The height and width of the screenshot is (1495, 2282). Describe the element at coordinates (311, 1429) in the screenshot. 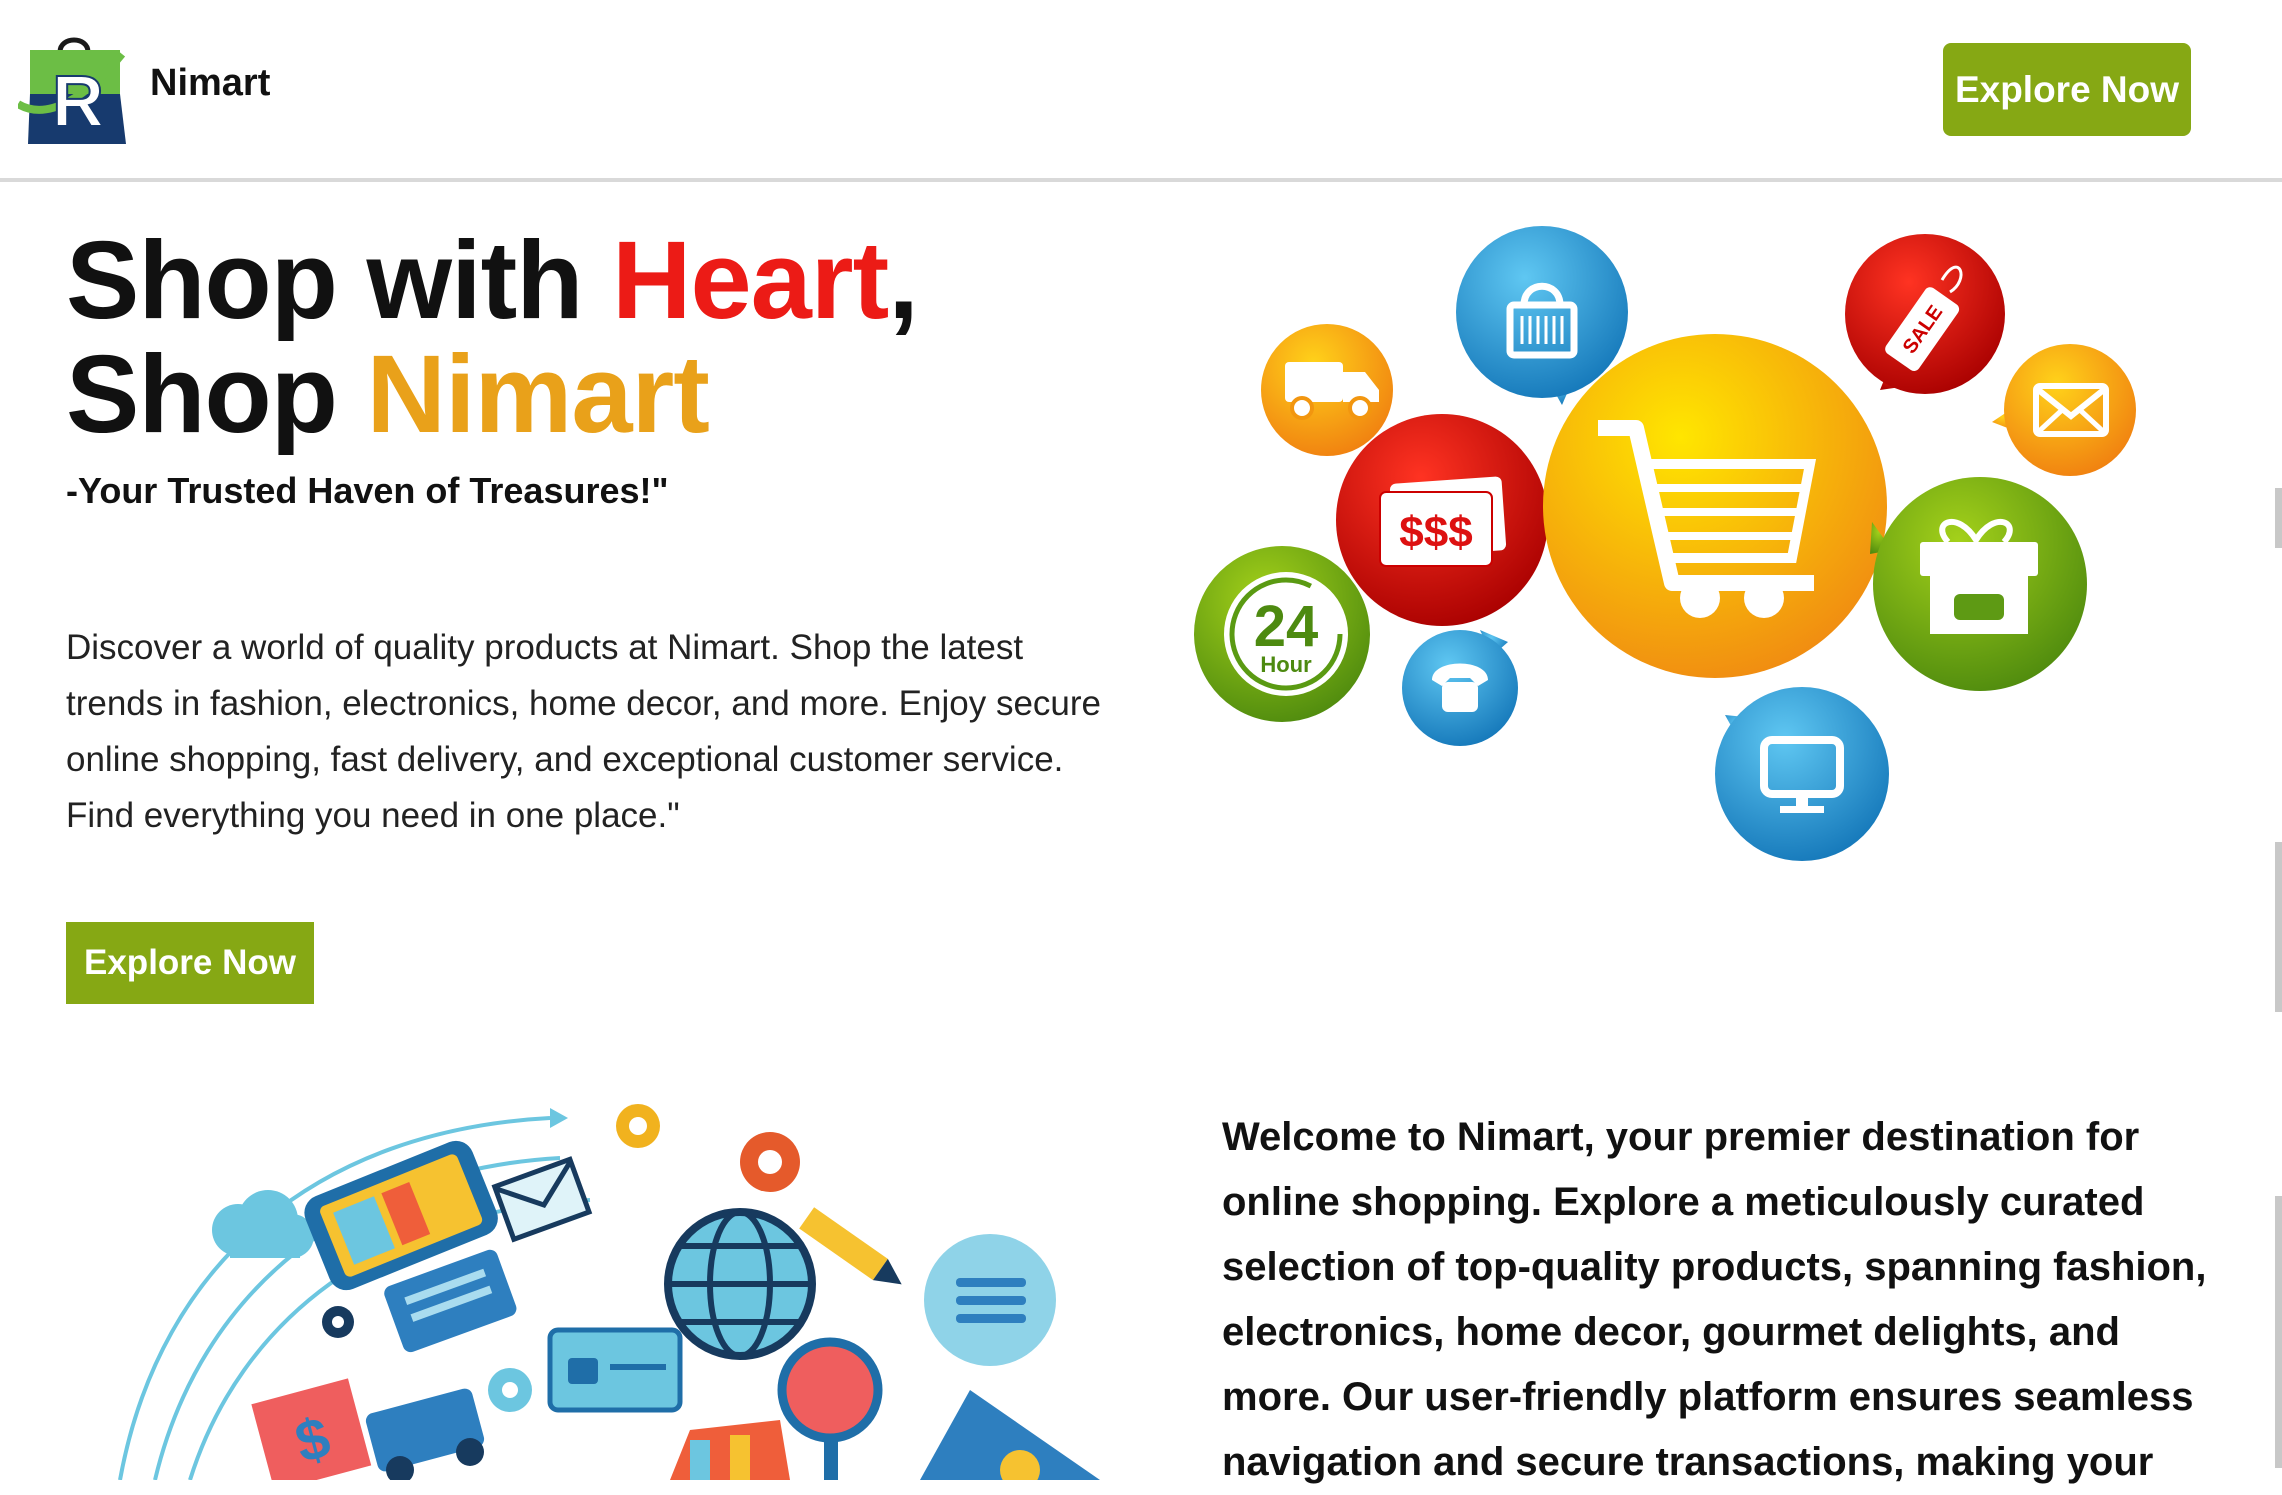

I see `shopping-bag-icon: $` at that location.